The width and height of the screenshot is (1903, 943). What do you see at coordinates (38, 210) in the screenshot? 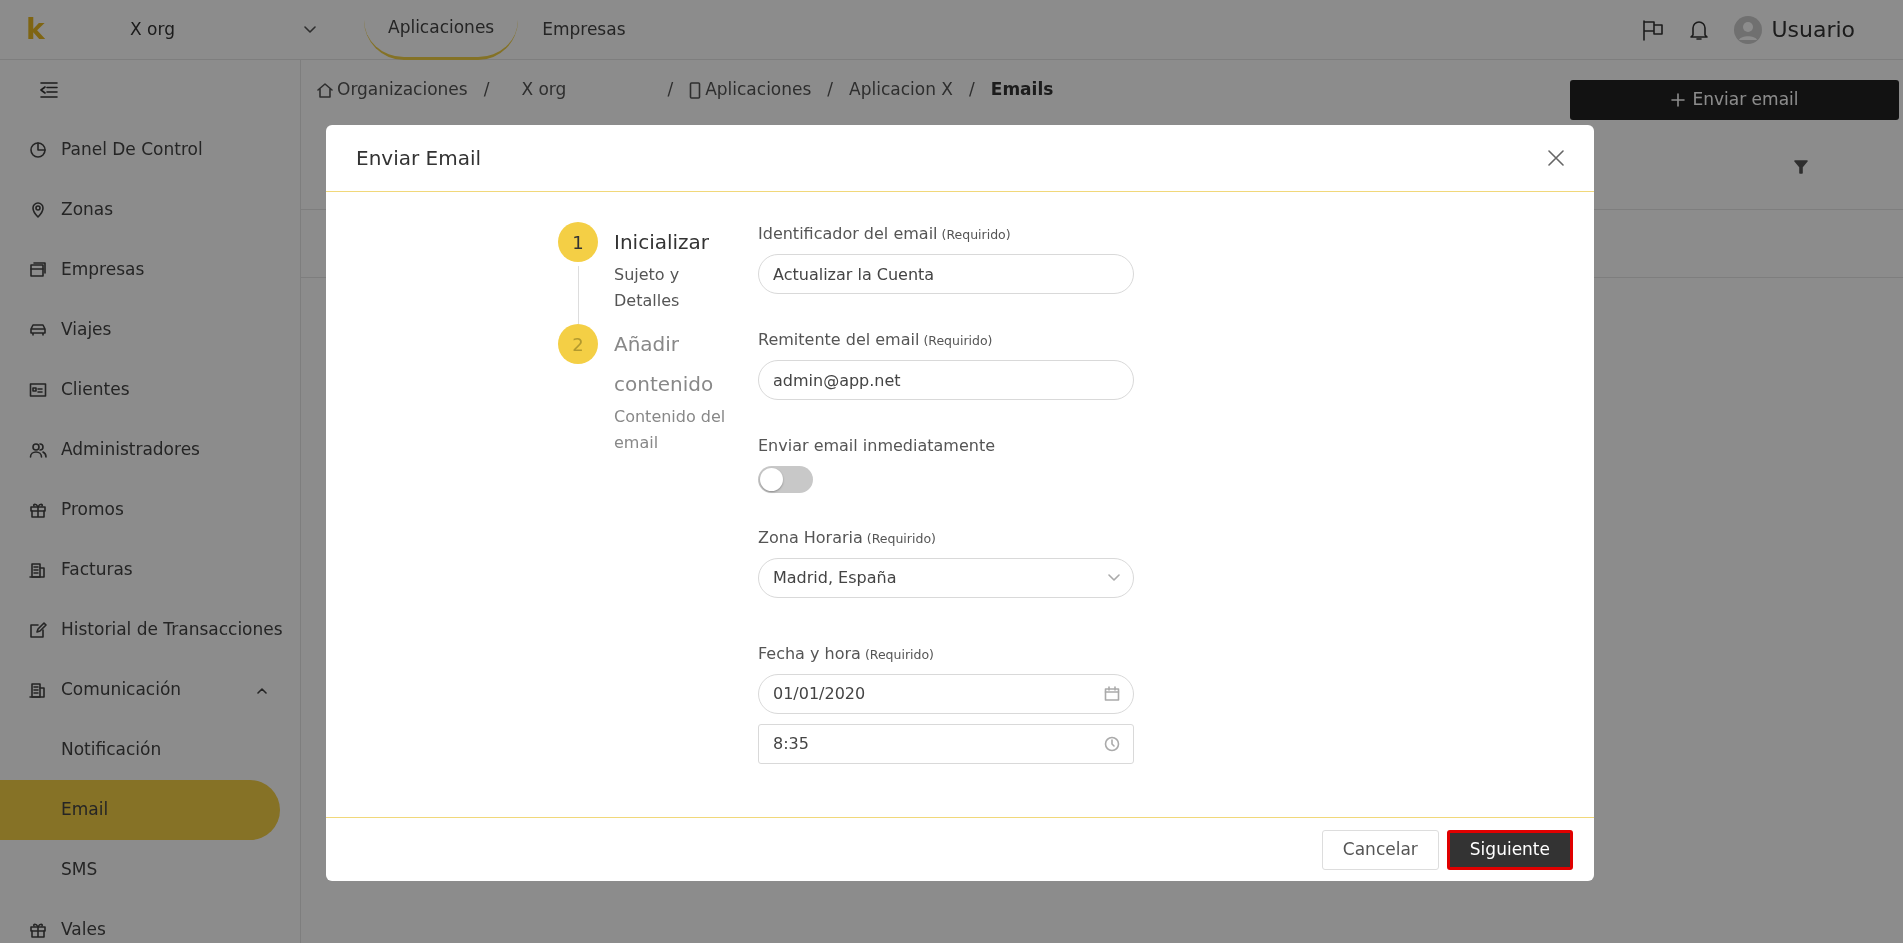
I see `map-pin-icon` at bounding box center [38, 210].